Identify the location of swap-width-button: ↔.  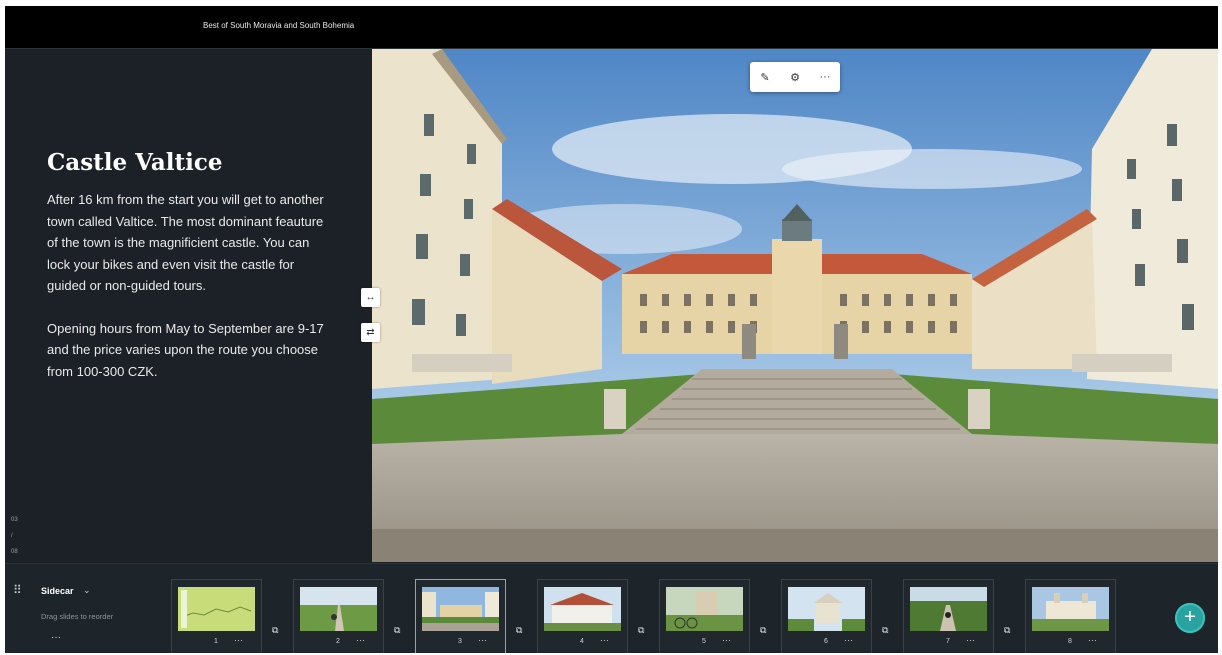
(370, 297).